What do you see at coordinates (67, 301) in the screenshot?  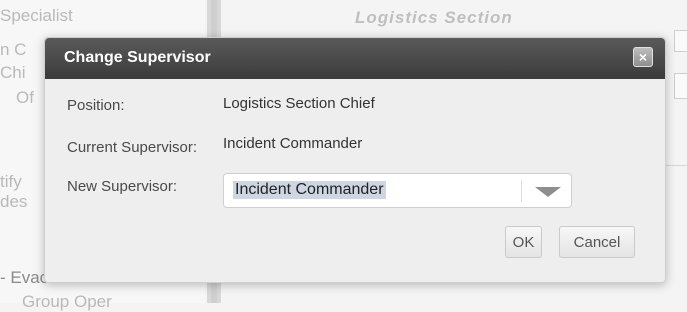 I see `bg-text-fragment: Group Oper` at bounding box center [67, 301].